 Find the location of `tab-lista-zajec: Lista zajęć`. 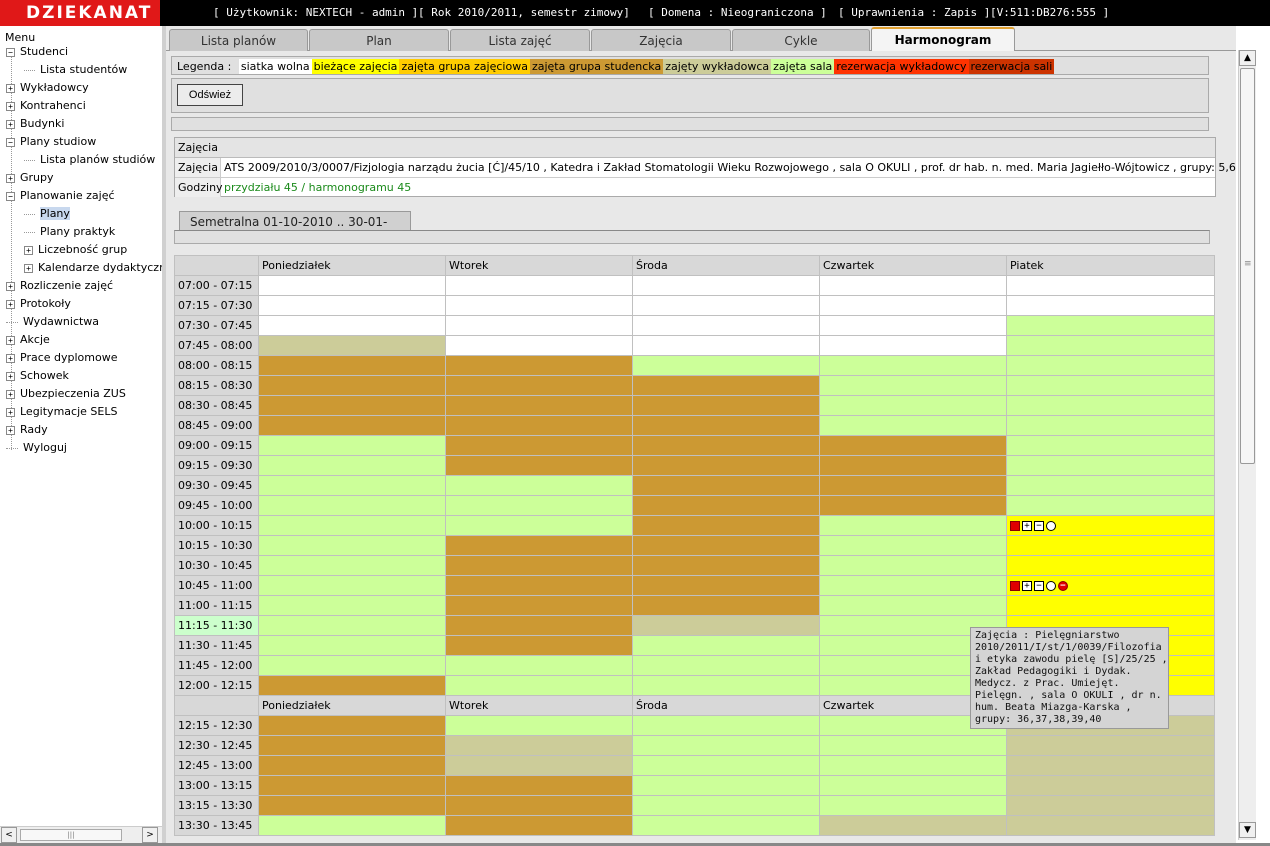

tab-lista-zajec: Lista zajęć is located at coordinates (520, 40).